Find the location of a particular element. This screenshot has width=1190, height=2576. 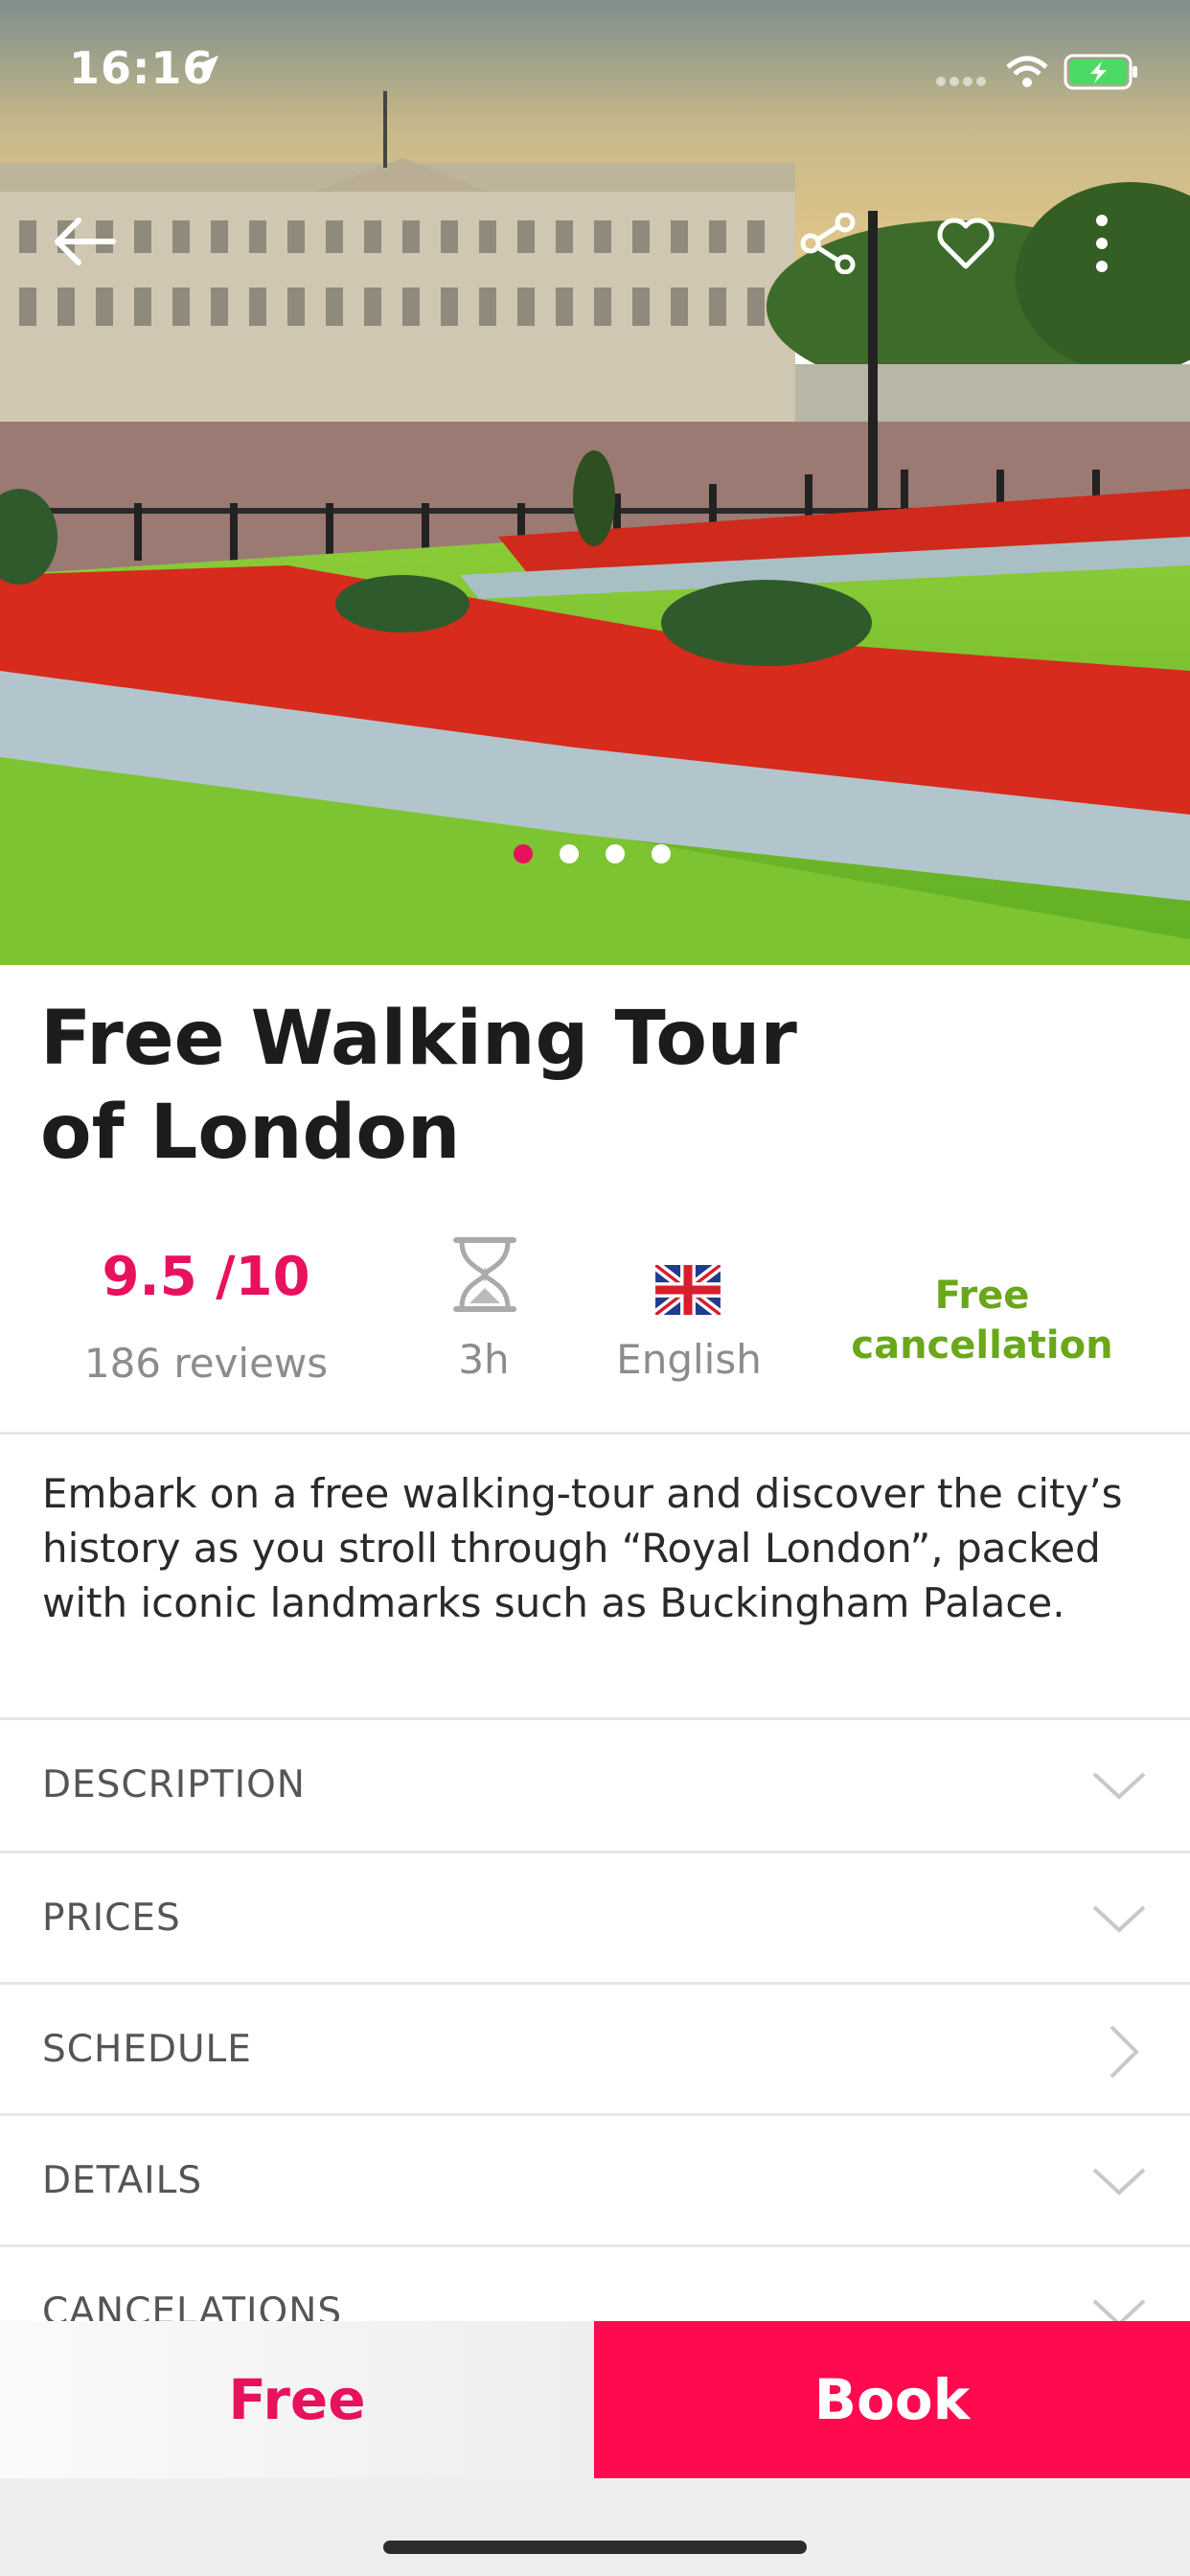

tour-duration: 3h is located at coordinates (484, 1359).